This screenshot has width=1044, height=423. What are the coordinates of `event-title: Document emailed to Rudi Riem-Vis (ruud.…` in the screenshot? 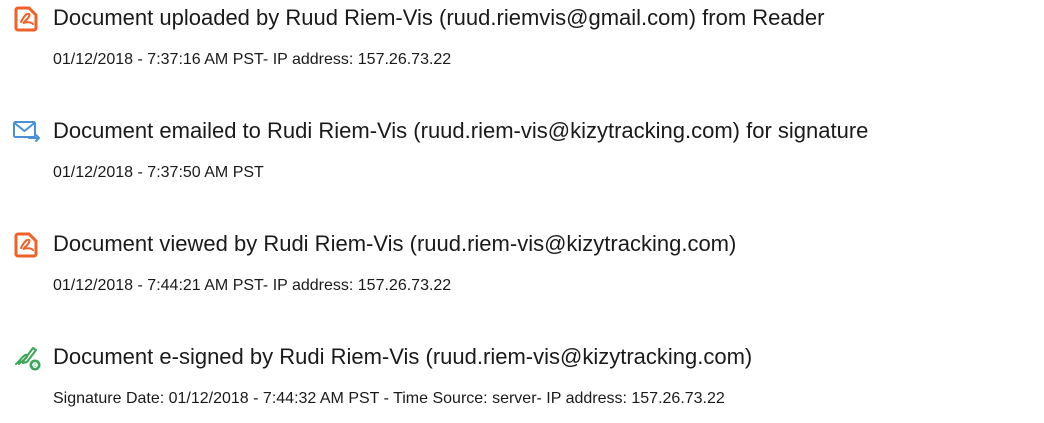 It's located at (461, 130).